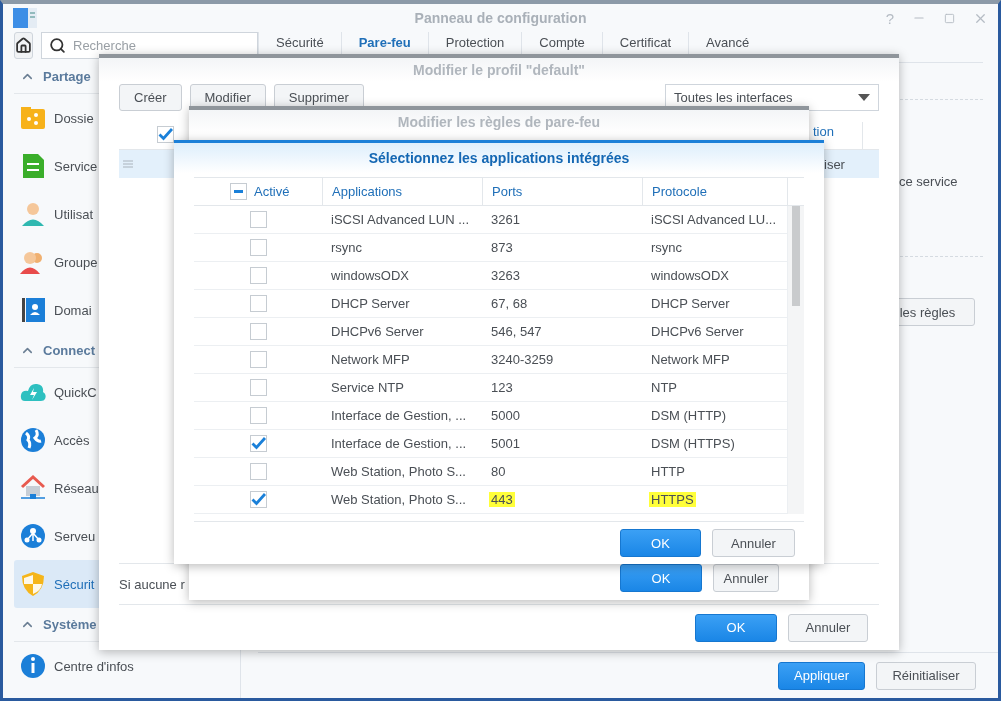  Describe the element at coordinates (370, 359) in the screenshot. I see `table-cell: Network MFP` at that location.